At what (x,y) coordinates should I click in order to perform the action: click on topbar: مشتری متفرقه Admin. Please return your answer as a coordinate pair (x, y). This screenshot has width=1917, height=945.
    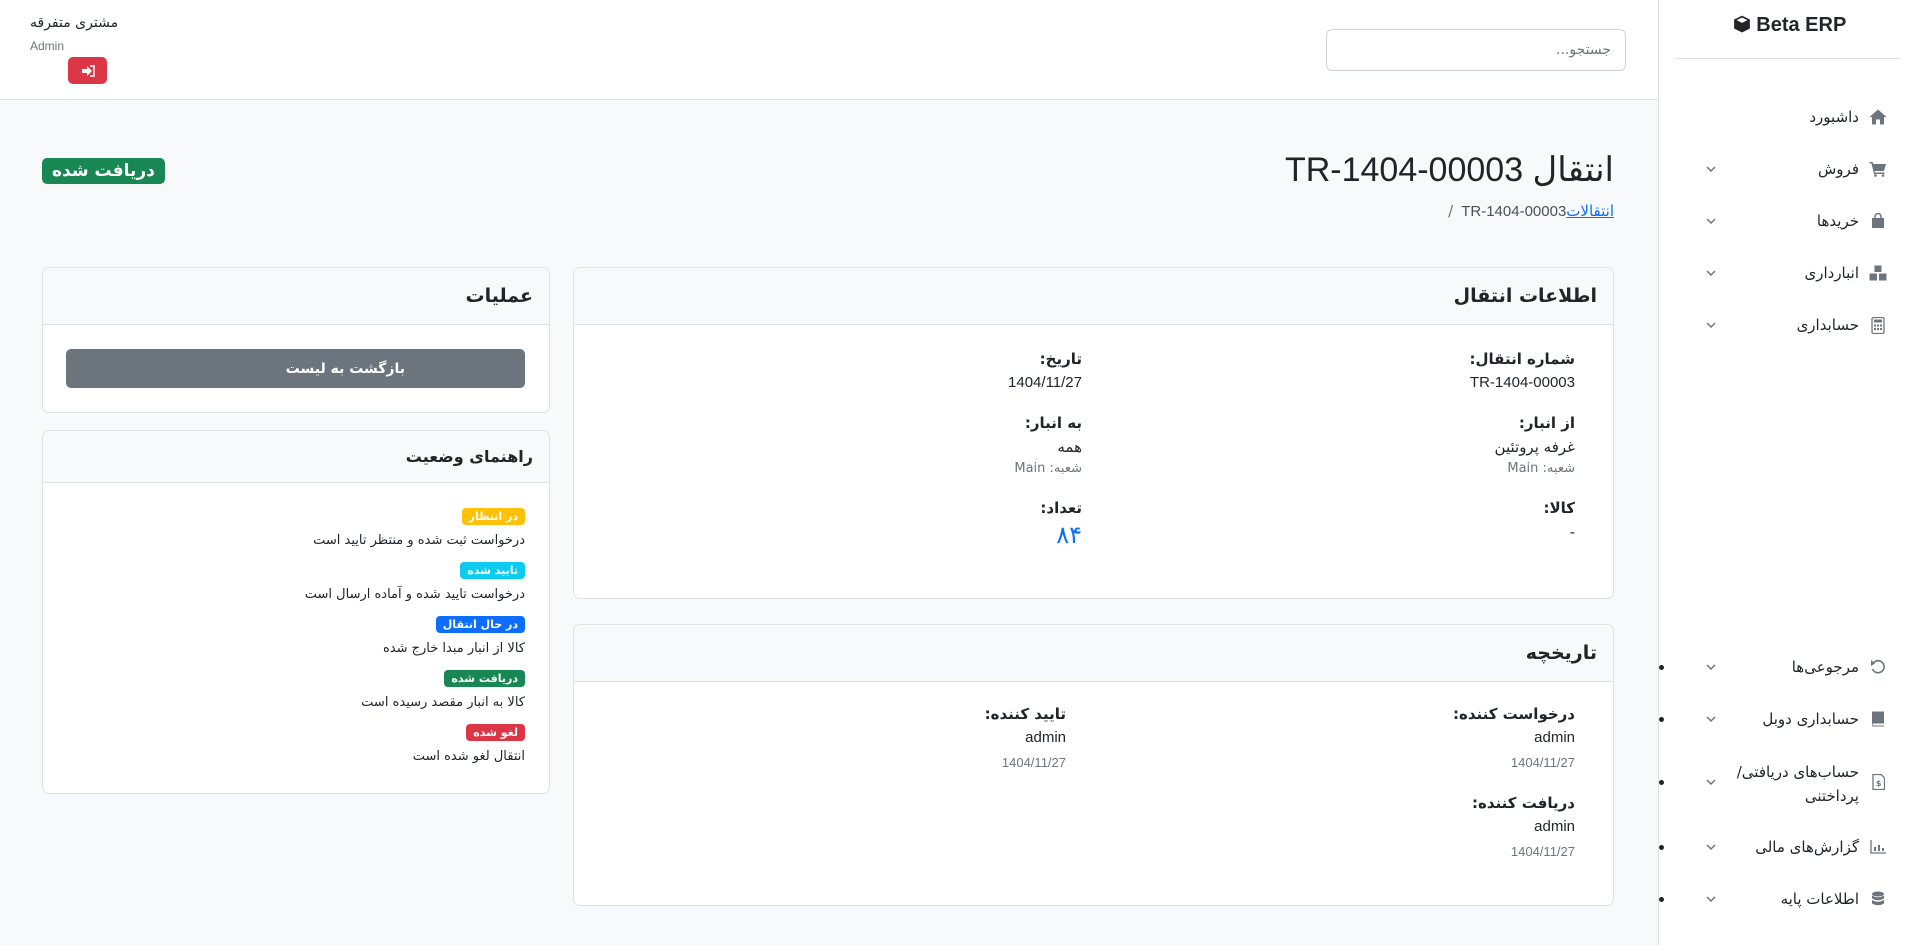
    Looking at the image, I should click on (829, 50).